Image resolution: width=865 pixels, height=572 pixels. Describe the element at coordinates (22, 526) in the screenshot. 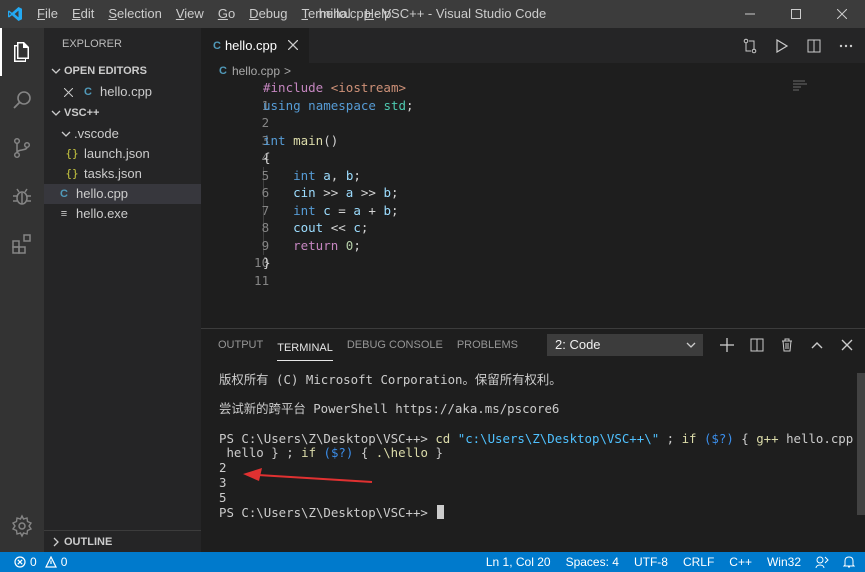

I see `settings-gear-icon` at that location.